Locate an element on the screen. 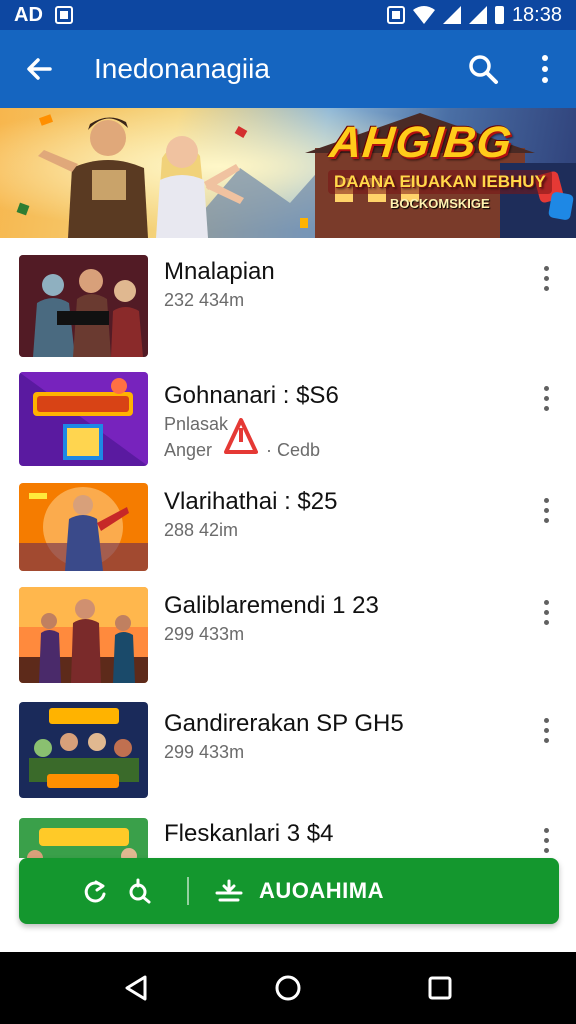  item-title: Gohnanari : $S6 is located at coordinates (251, 395).